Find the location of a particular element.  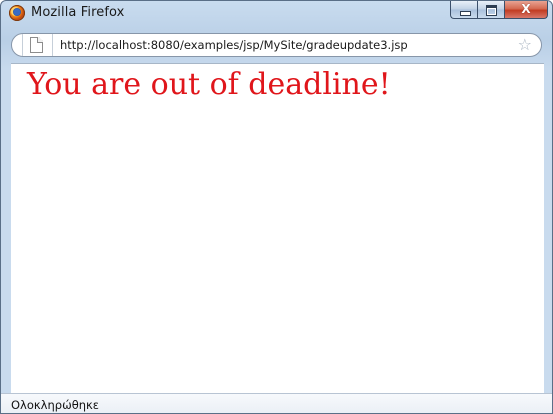

maximize-icon is located at coordinates (491, 10).